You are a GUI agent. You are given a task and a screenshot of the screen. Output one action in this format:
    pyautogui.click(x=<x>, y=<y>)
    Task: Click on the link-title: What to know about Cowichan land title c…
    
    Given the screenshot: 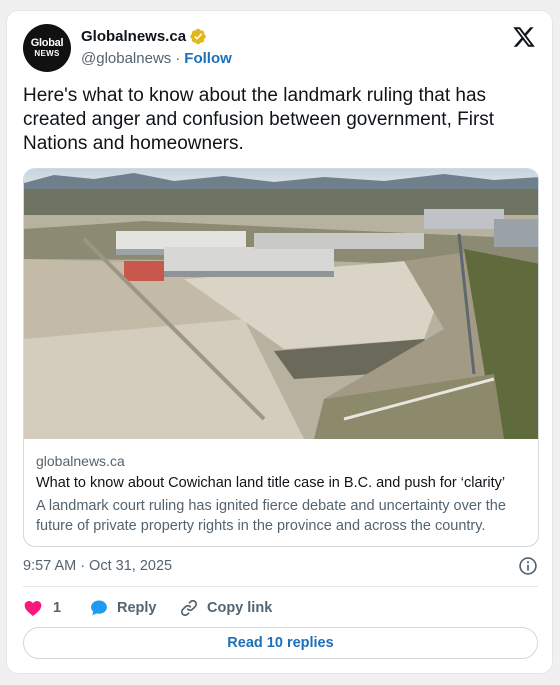 What is the action you would take?
    pyautogui.click(x=282, y=483)
    